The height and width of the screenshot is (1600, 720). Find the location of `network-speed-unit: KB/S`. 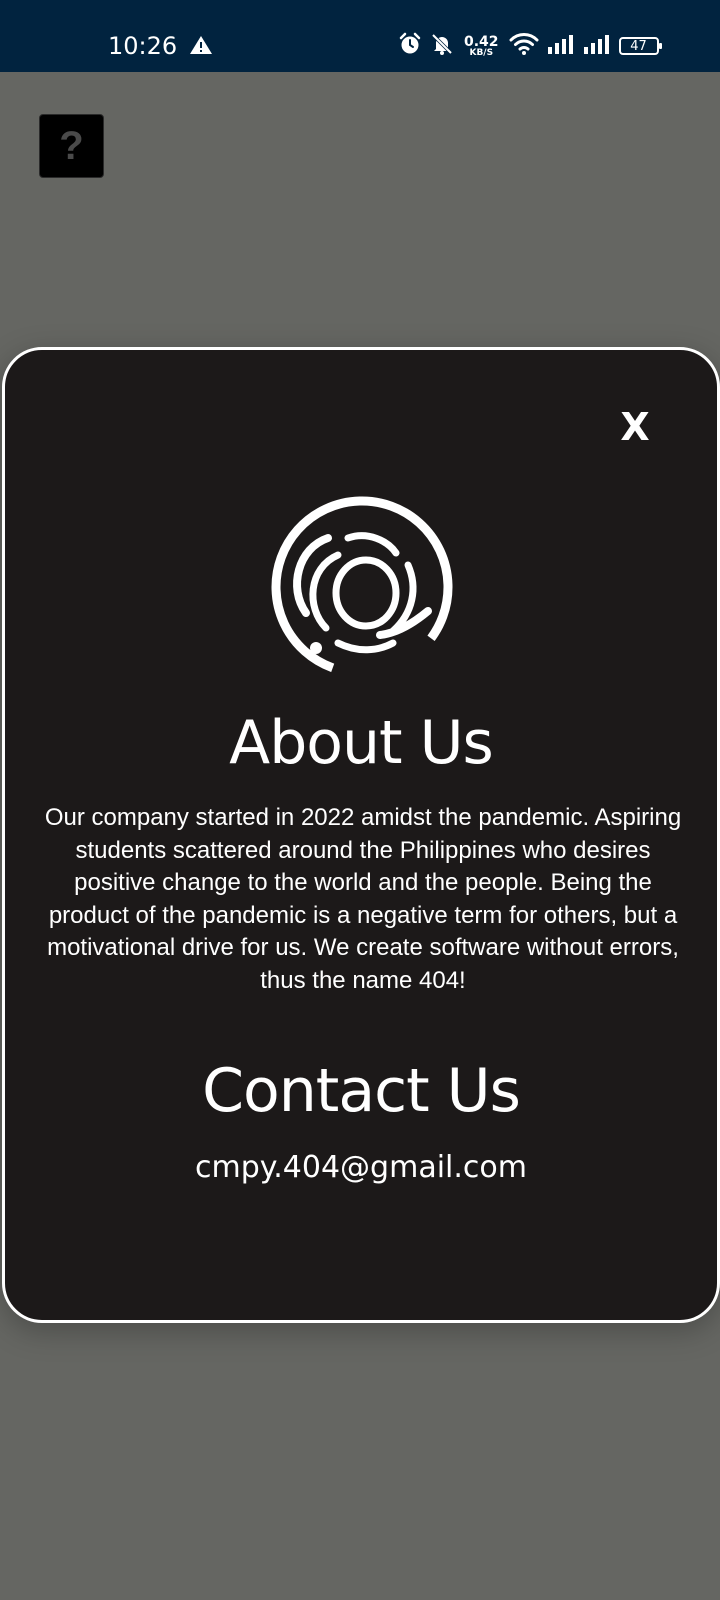

network-speed-unit: KB/S is located at coordinates (481, 52).